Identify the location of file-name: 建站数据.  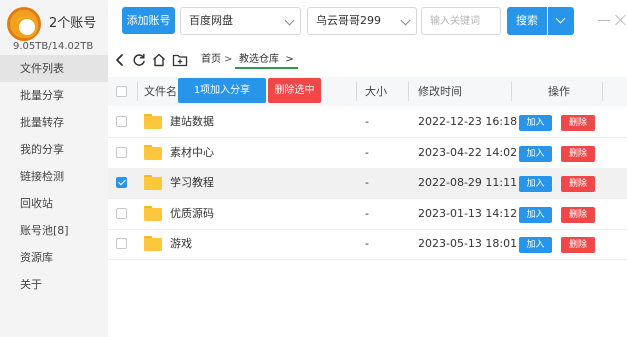
(192, 122).